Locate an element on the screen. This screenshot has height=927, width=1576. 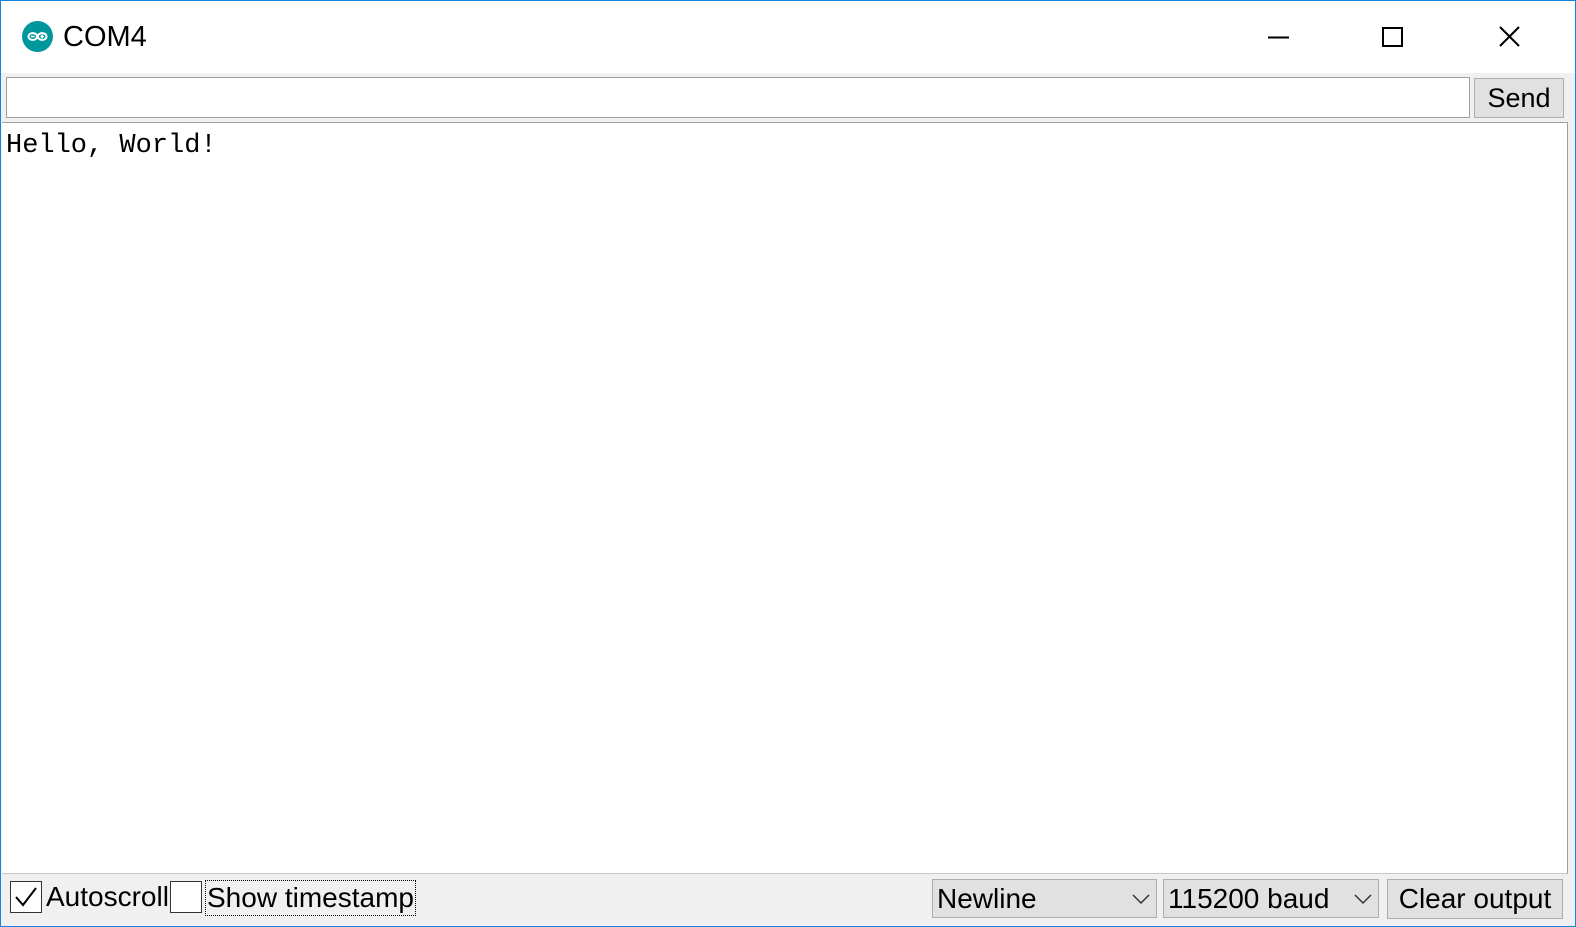
send-row: Send is located at coordinates (788, 97).